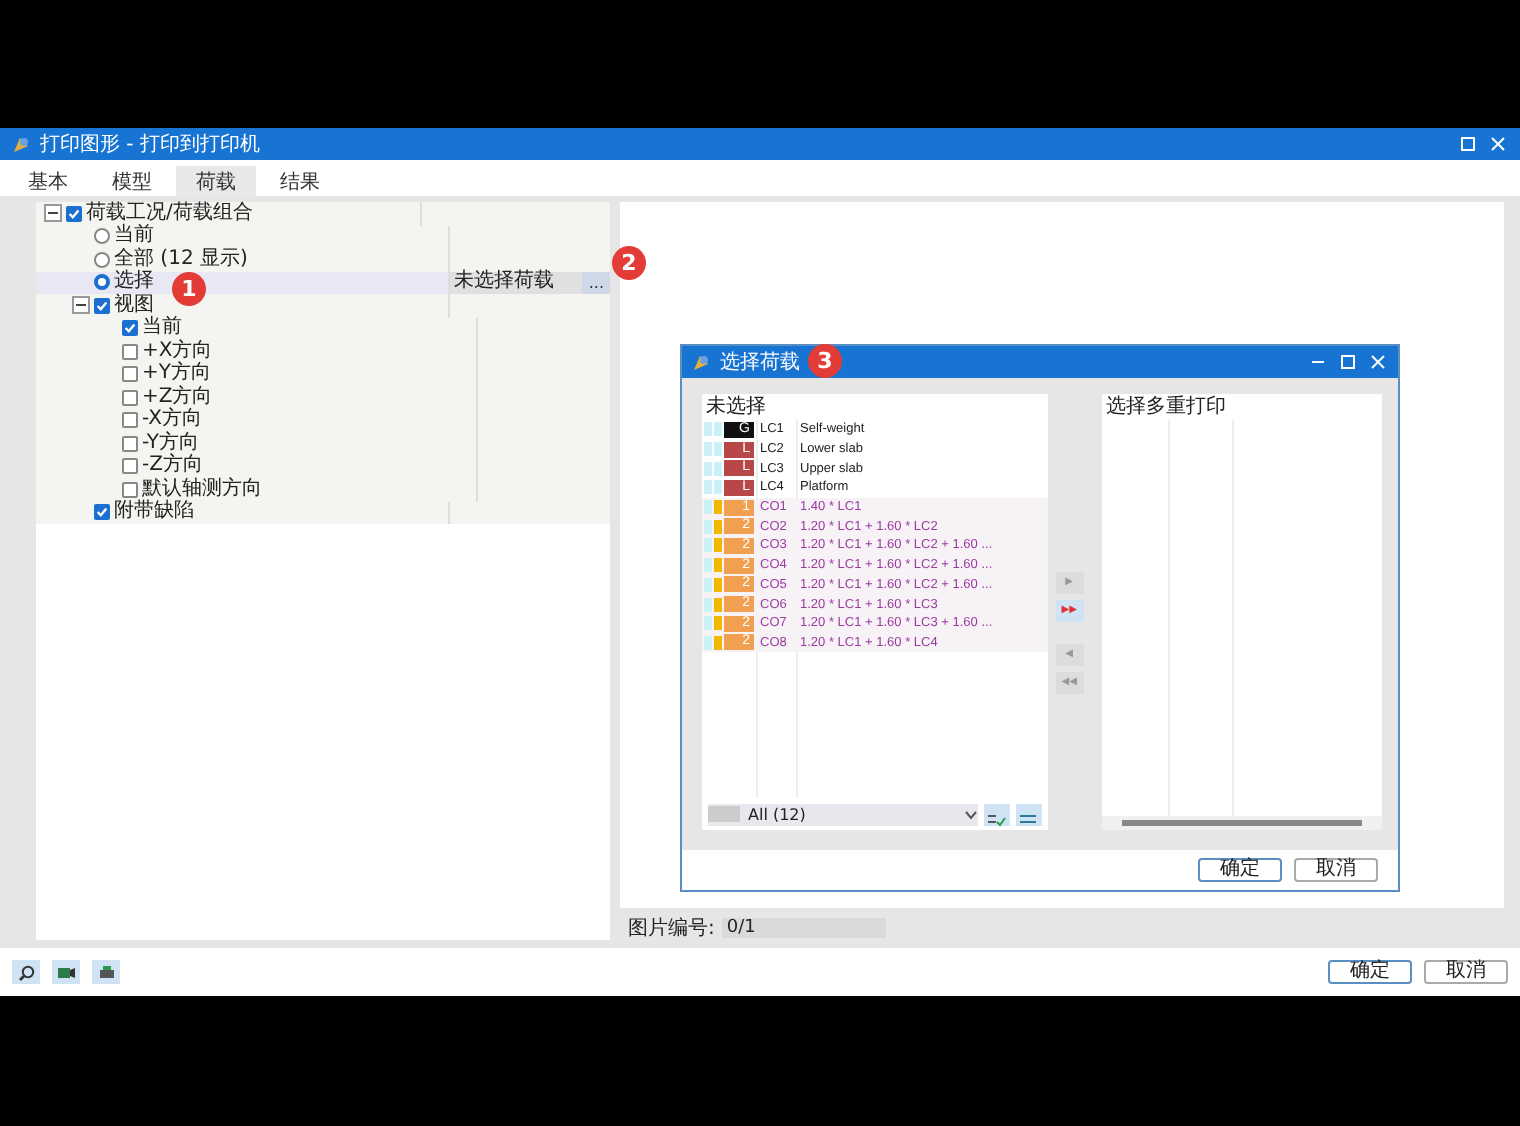  What do you see at coordinates (1028, 814) in the screenshot?
I see `list-options-icon` at bounding box center [1028, 814].